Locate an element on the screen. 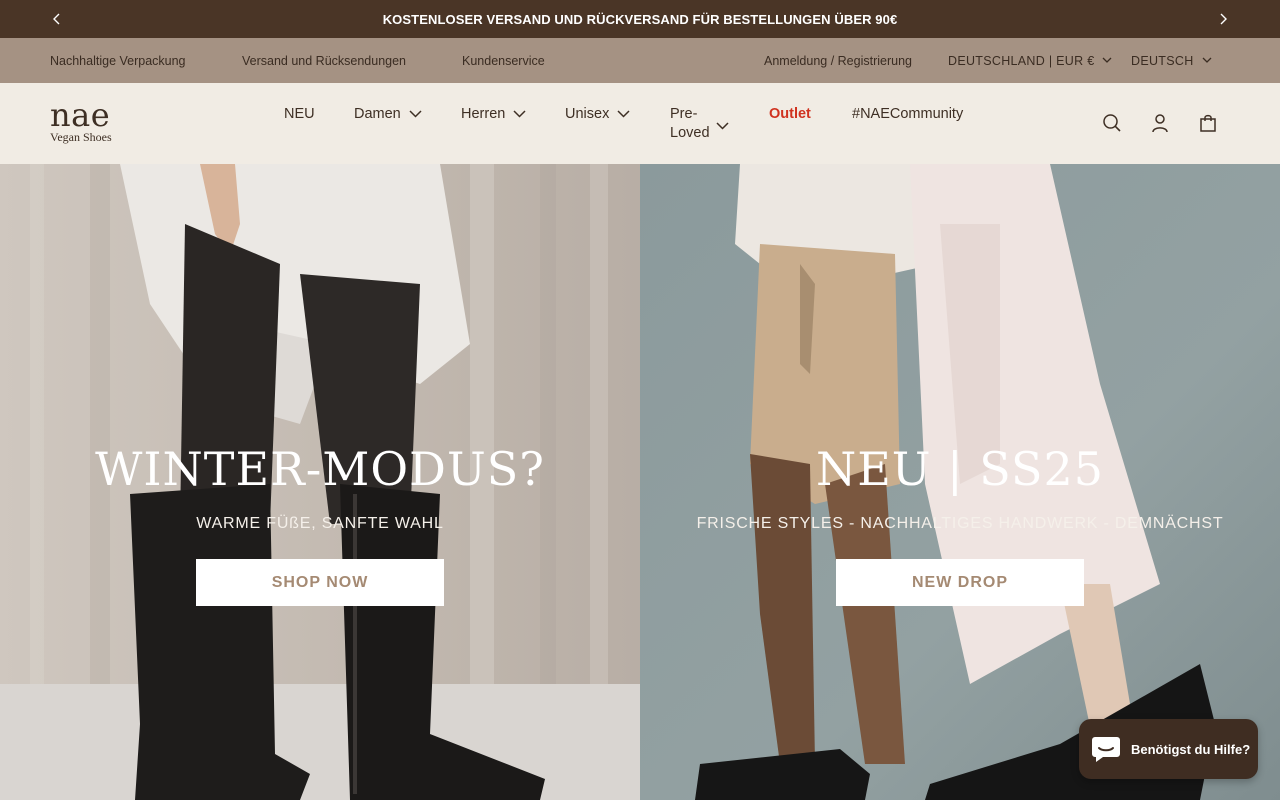  announcement-next-button is located at coordinates (1223, 19).